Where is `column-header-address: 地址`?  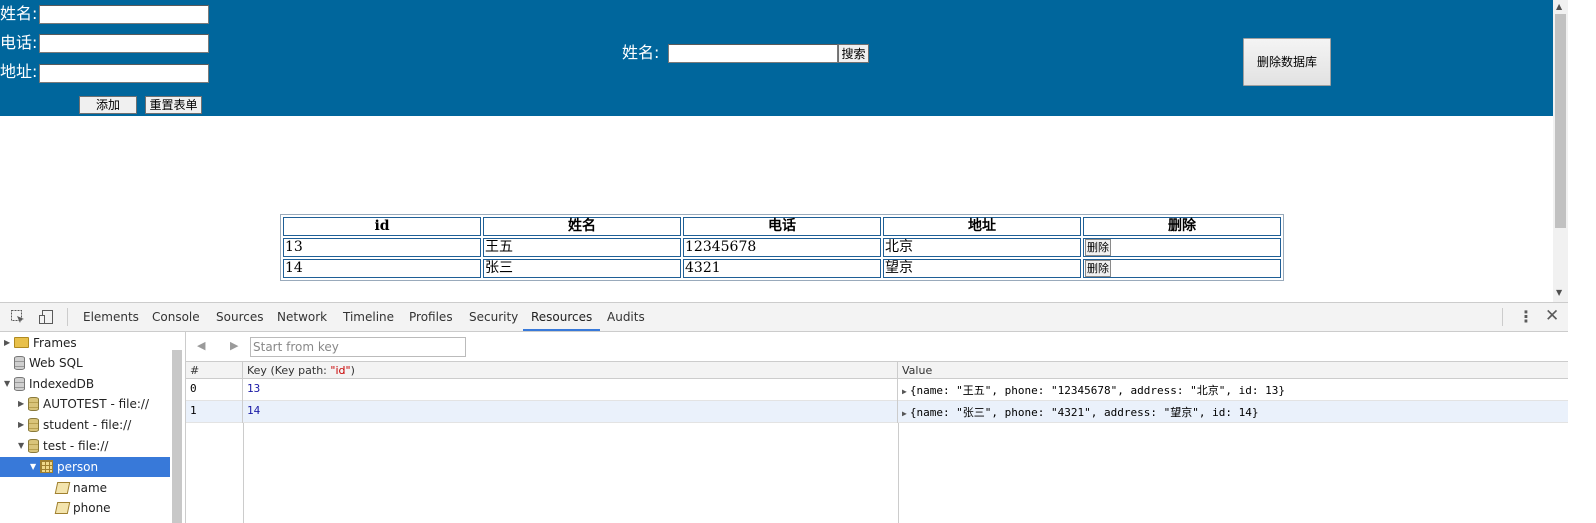 column-header-address: 地址 is located at coordinates (982, 226).